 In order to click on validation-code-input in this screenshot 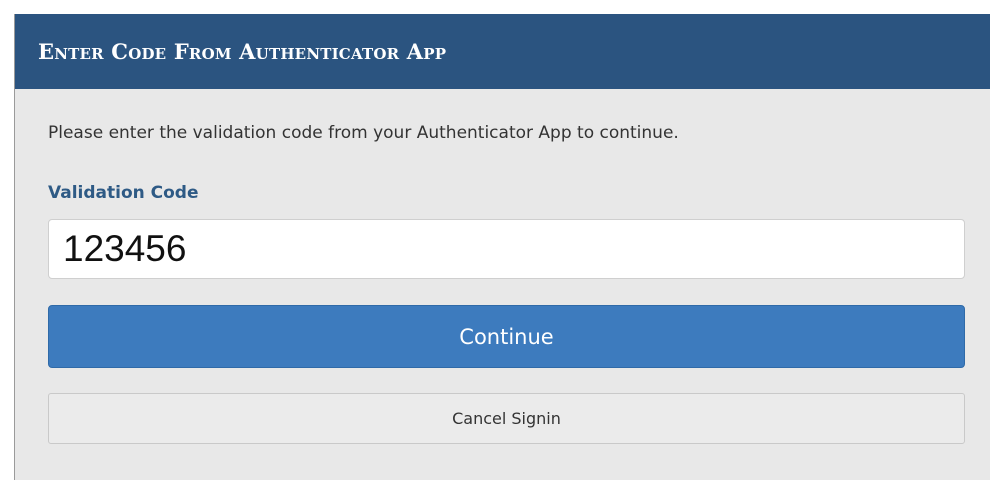, I will do `click(506, 249)`.